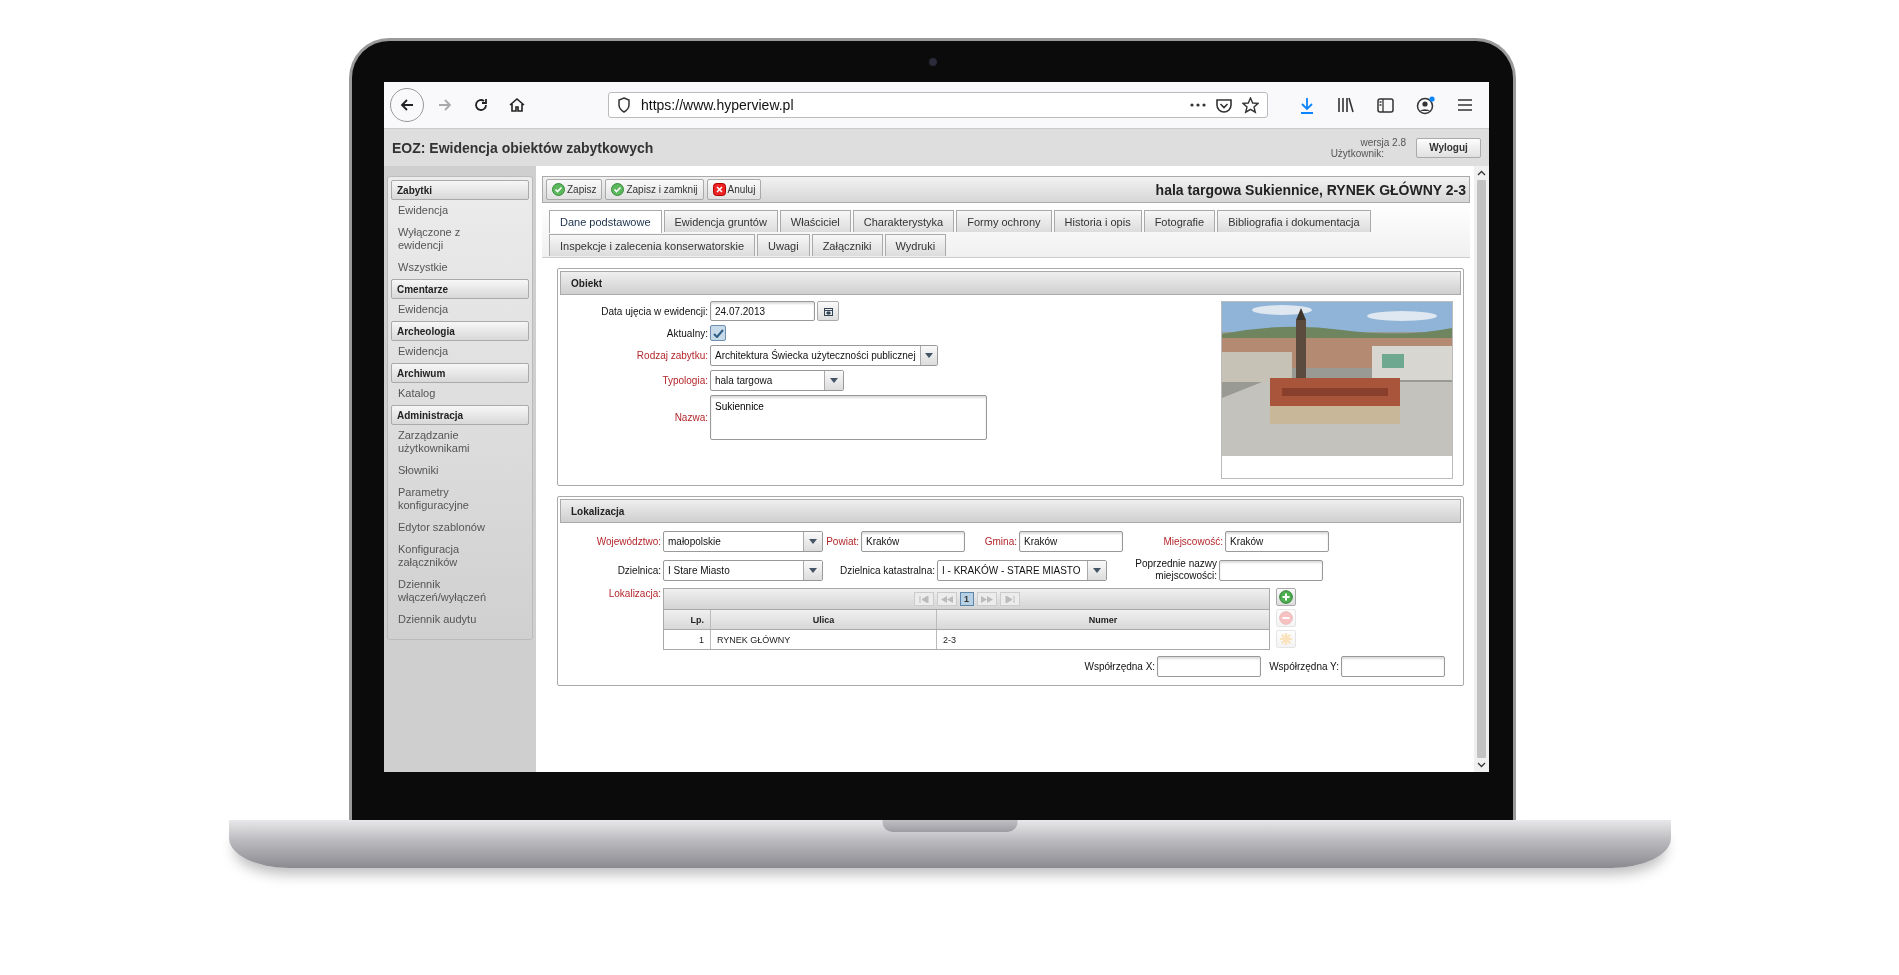 The width and height of the screenshot is (1899, 975). Describe the element at coordinates (453, 620) in the screenshot. I see `sidebar-item: Dziennik audytu` at that location.